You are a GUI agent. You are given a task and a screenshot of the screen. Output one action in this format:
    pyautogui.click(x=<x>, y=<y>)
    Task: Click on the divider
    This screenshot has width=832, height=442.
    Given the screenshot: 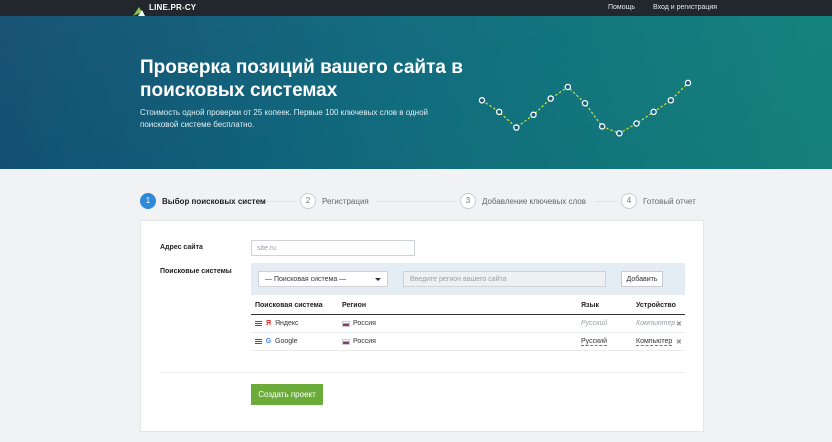 What is the action you would take?
    pyautogui.click(x=422, y=372)
    